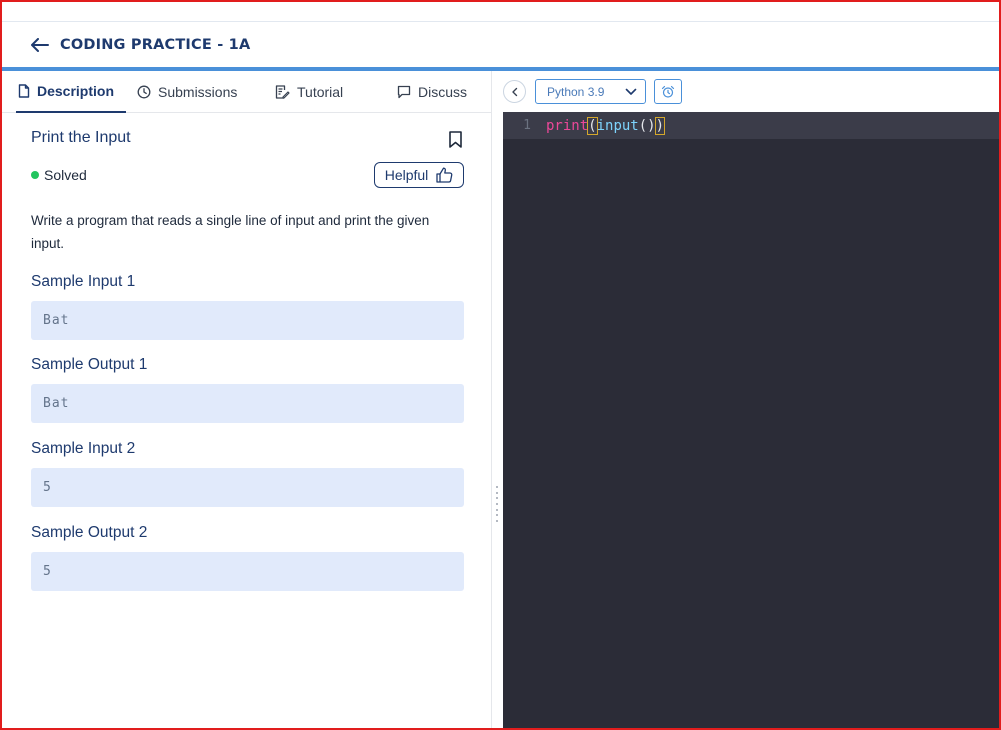 This screenshot has width=1001, height=730. I want to click on status-text: Solved, so click(65, 175).